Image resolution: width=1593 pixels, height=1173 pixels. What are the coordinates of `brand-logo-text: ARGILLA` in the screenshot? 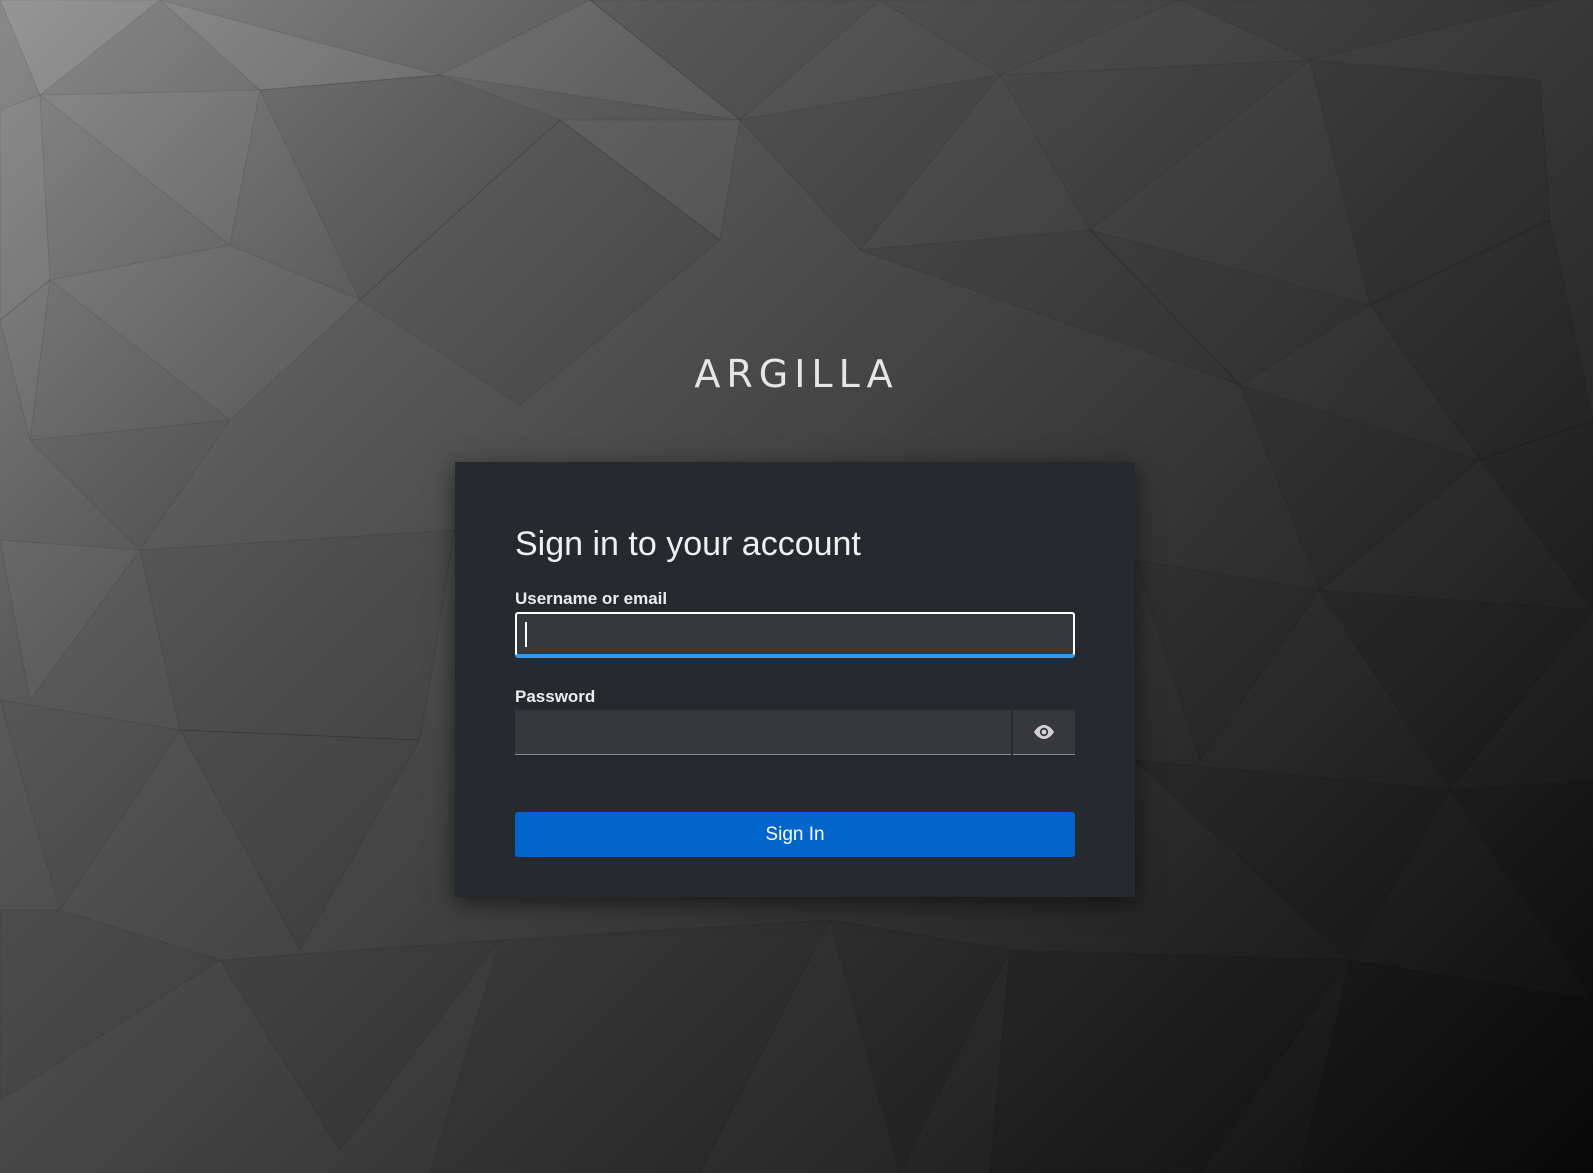 It's located at (796, 374).